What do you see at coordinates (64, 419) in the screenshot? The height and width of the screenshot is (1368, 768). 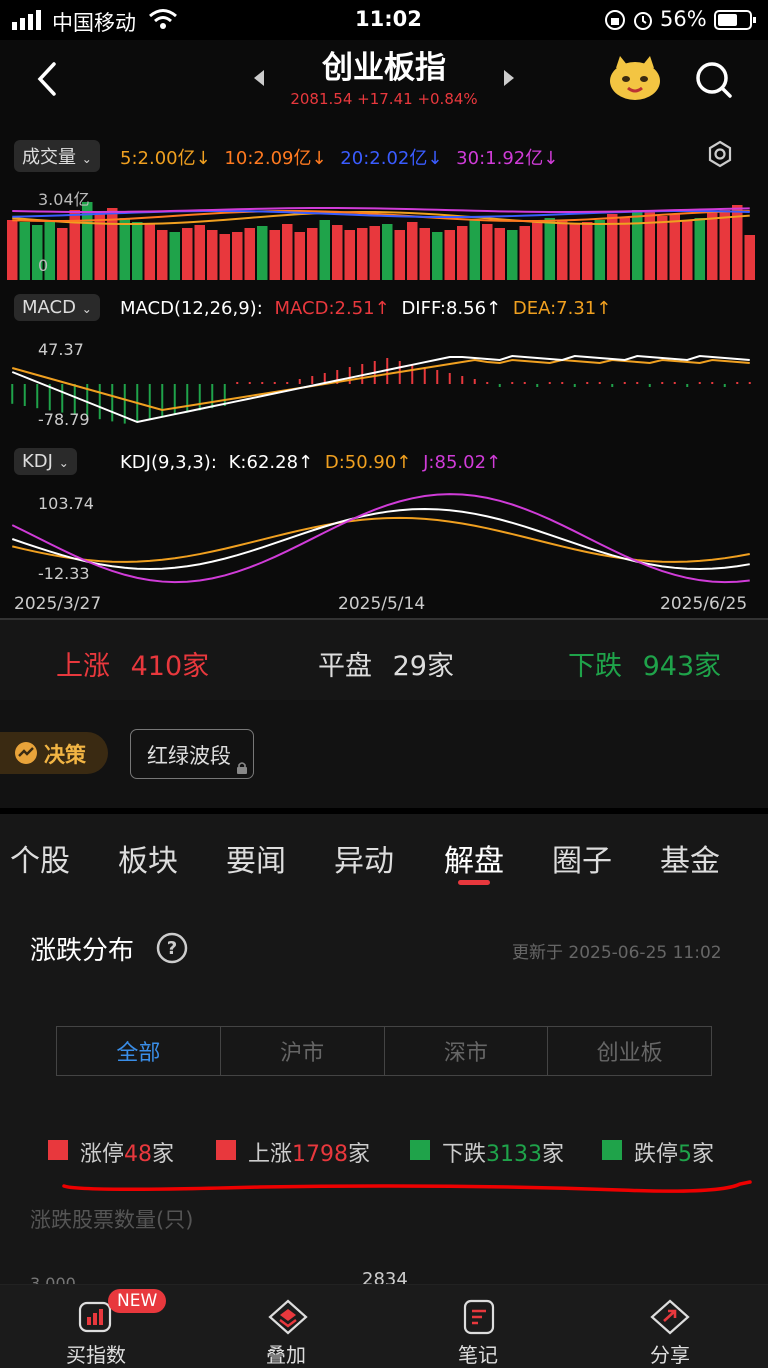 I see `macd-ymin: -78.79` at bounding box center [64, 419].